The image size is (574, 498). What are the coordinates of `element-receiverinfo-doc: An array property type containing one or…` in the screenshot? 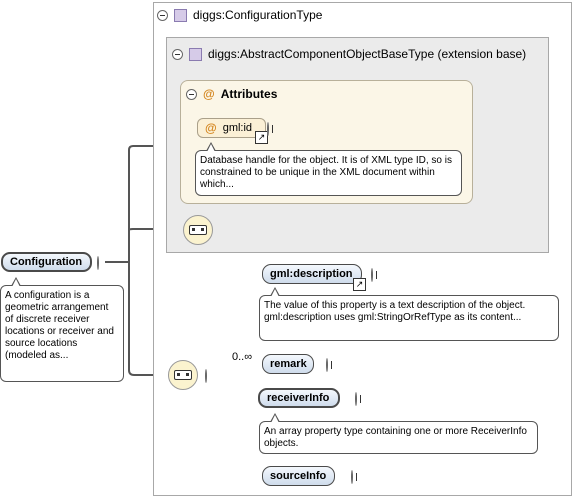 It's located at (398, 433).